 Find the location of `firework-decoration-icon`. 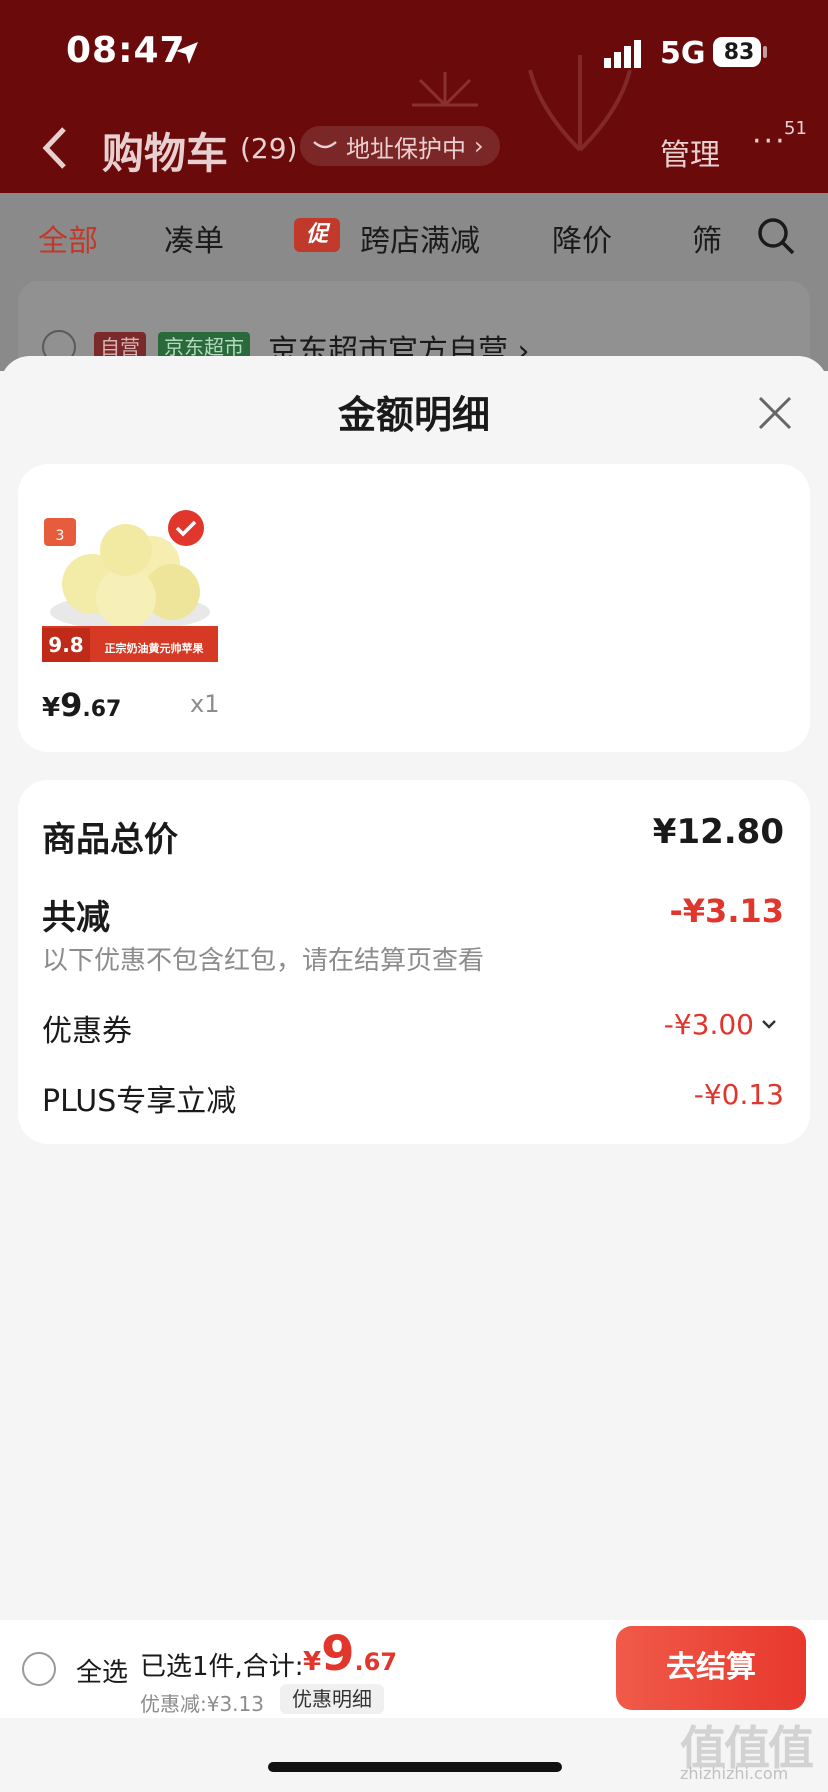

firework-decoration-icon is located at coordinates (580, 103).